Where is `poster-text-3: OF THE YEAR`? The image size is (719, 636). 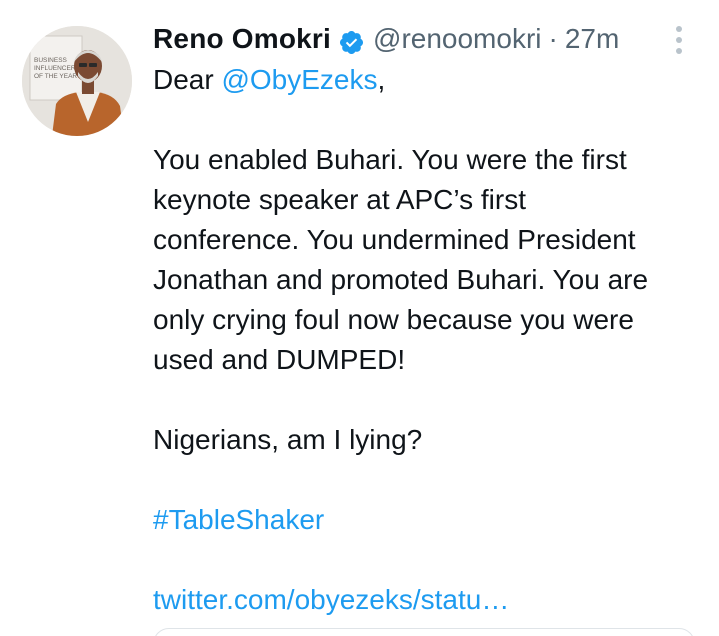 poster-text-3: OF THE YEAR is located at coordinates (55, 76).